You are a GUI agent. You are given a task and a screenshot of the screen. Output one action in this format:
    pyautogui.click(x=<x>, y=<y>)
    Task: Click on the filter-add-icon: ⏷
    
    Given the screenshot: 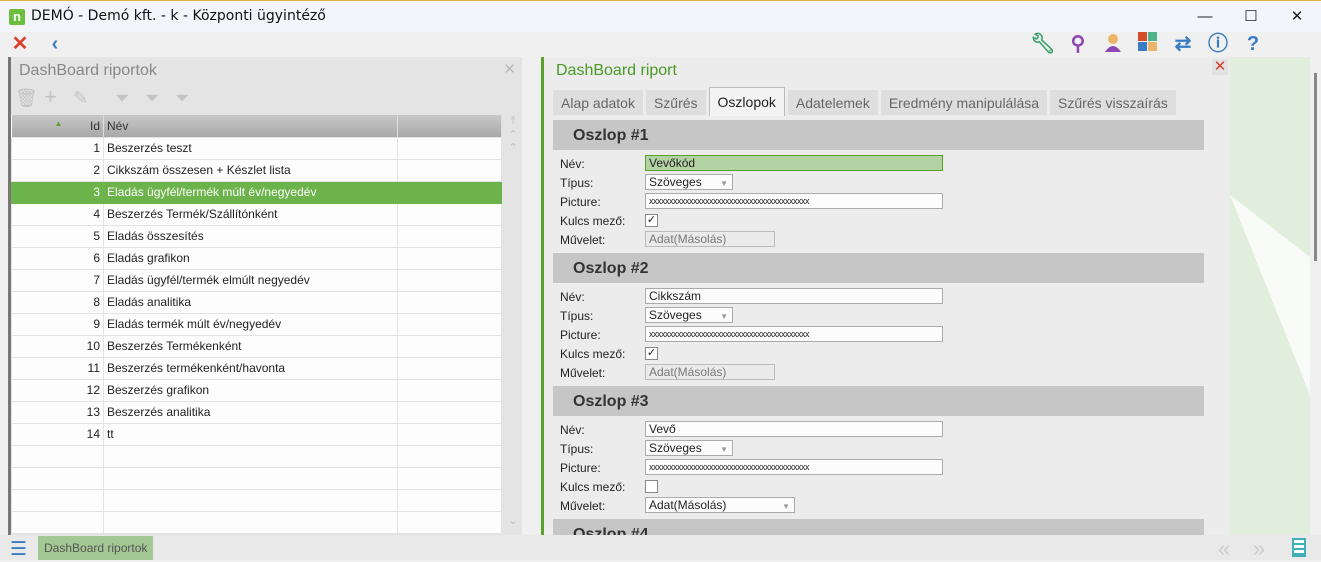 What is the action you would take?
    pyautogui.click(x=182, y=98)
    